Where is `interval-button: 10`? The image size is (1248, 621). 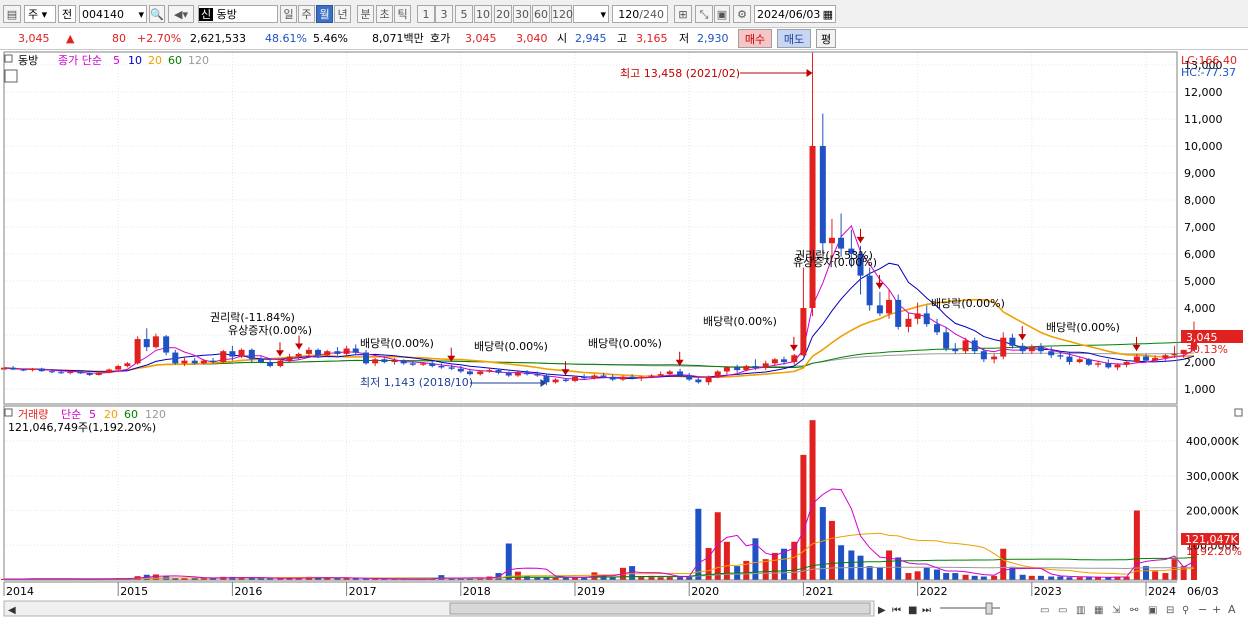 interval-button: 10 is located at coordinates (483, 14).